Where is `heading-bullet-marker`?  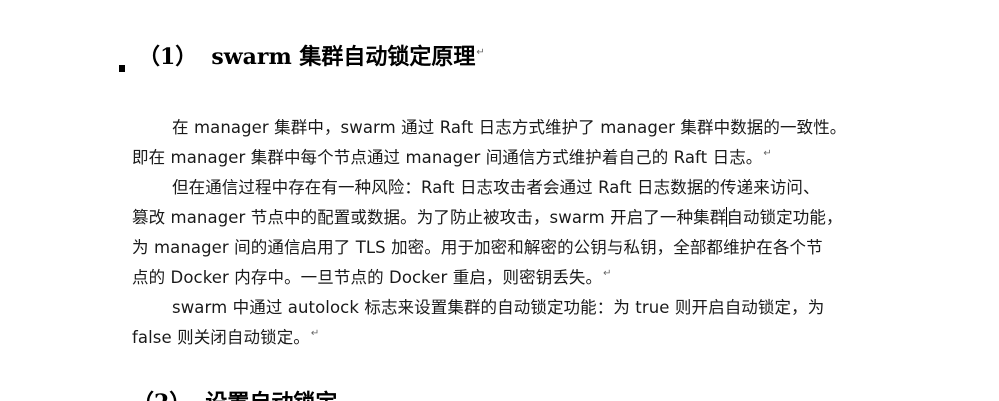 heading-bullet-marker is located at coordinates (122, 68).